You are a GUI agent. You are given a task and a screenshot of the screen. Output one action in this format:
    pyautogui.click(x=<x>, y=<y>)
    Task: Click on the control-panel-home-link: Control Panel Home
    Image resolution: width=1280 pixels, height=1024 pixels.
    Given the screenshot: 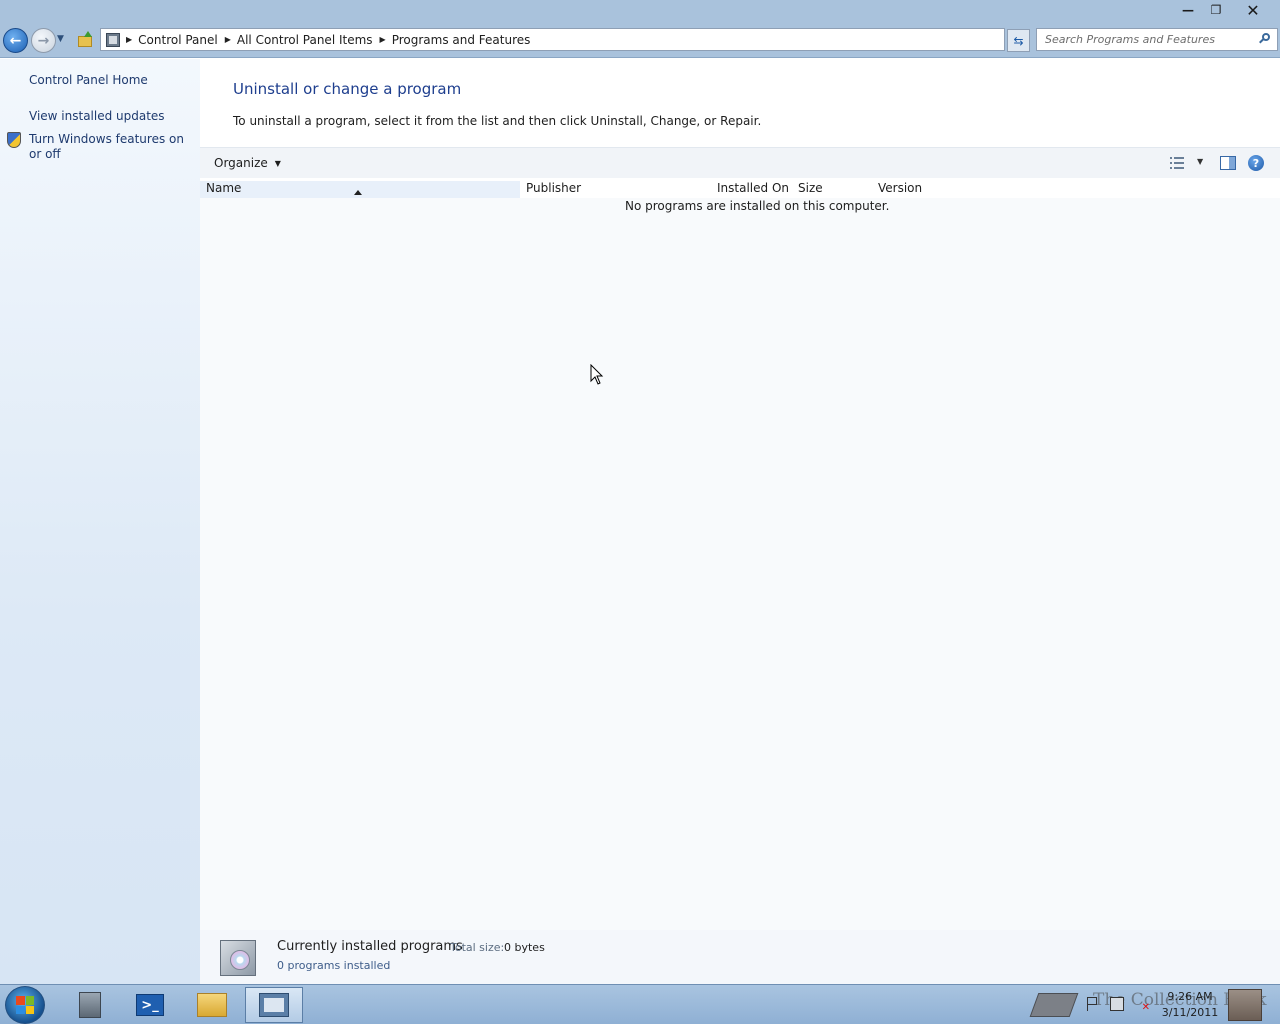 What is the action you would take?
    pyautogui.click(x=88, y=80)
    